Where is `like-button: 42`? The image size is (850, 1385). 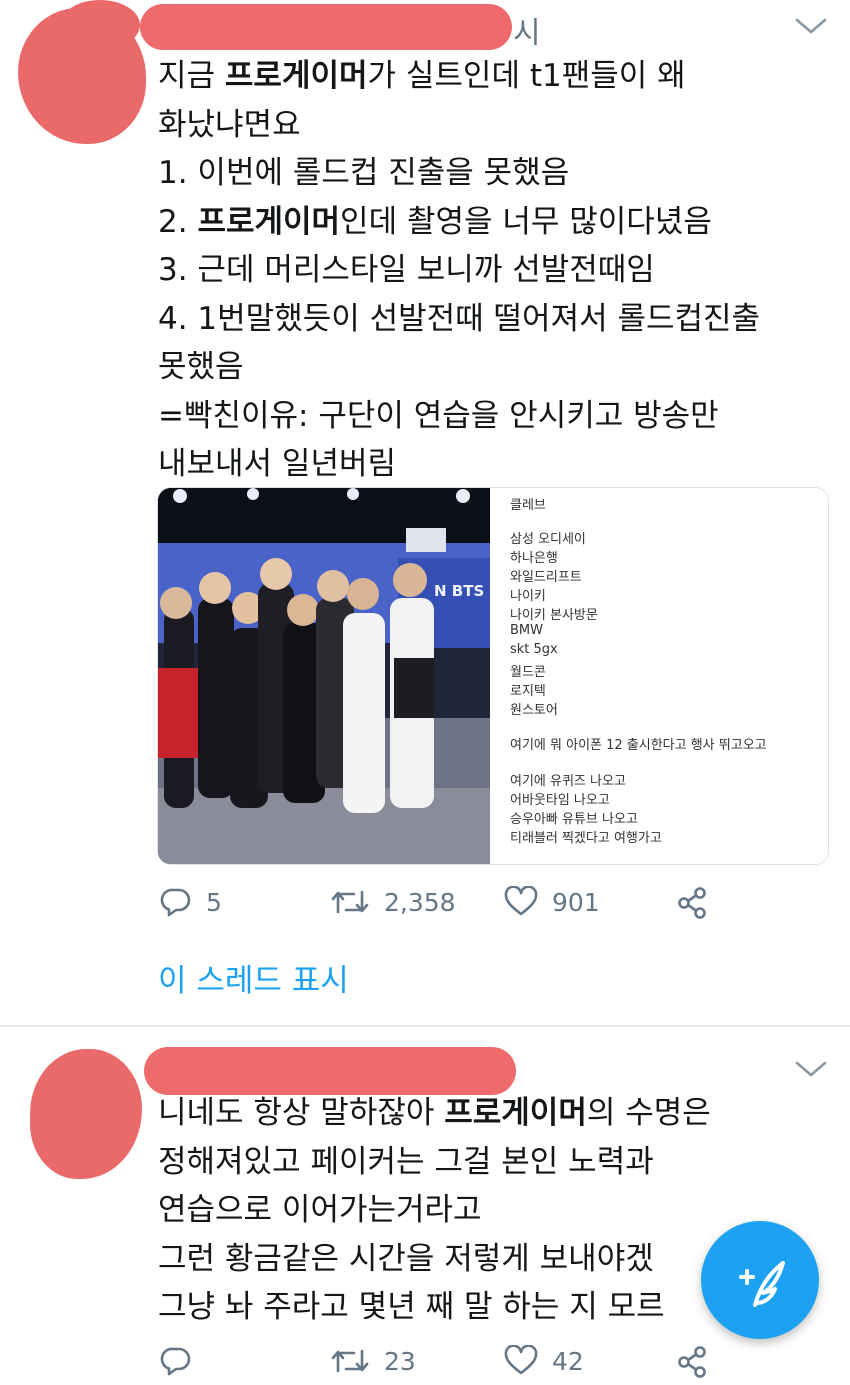 like-button: 42 is located at coordinates (544, 1361).